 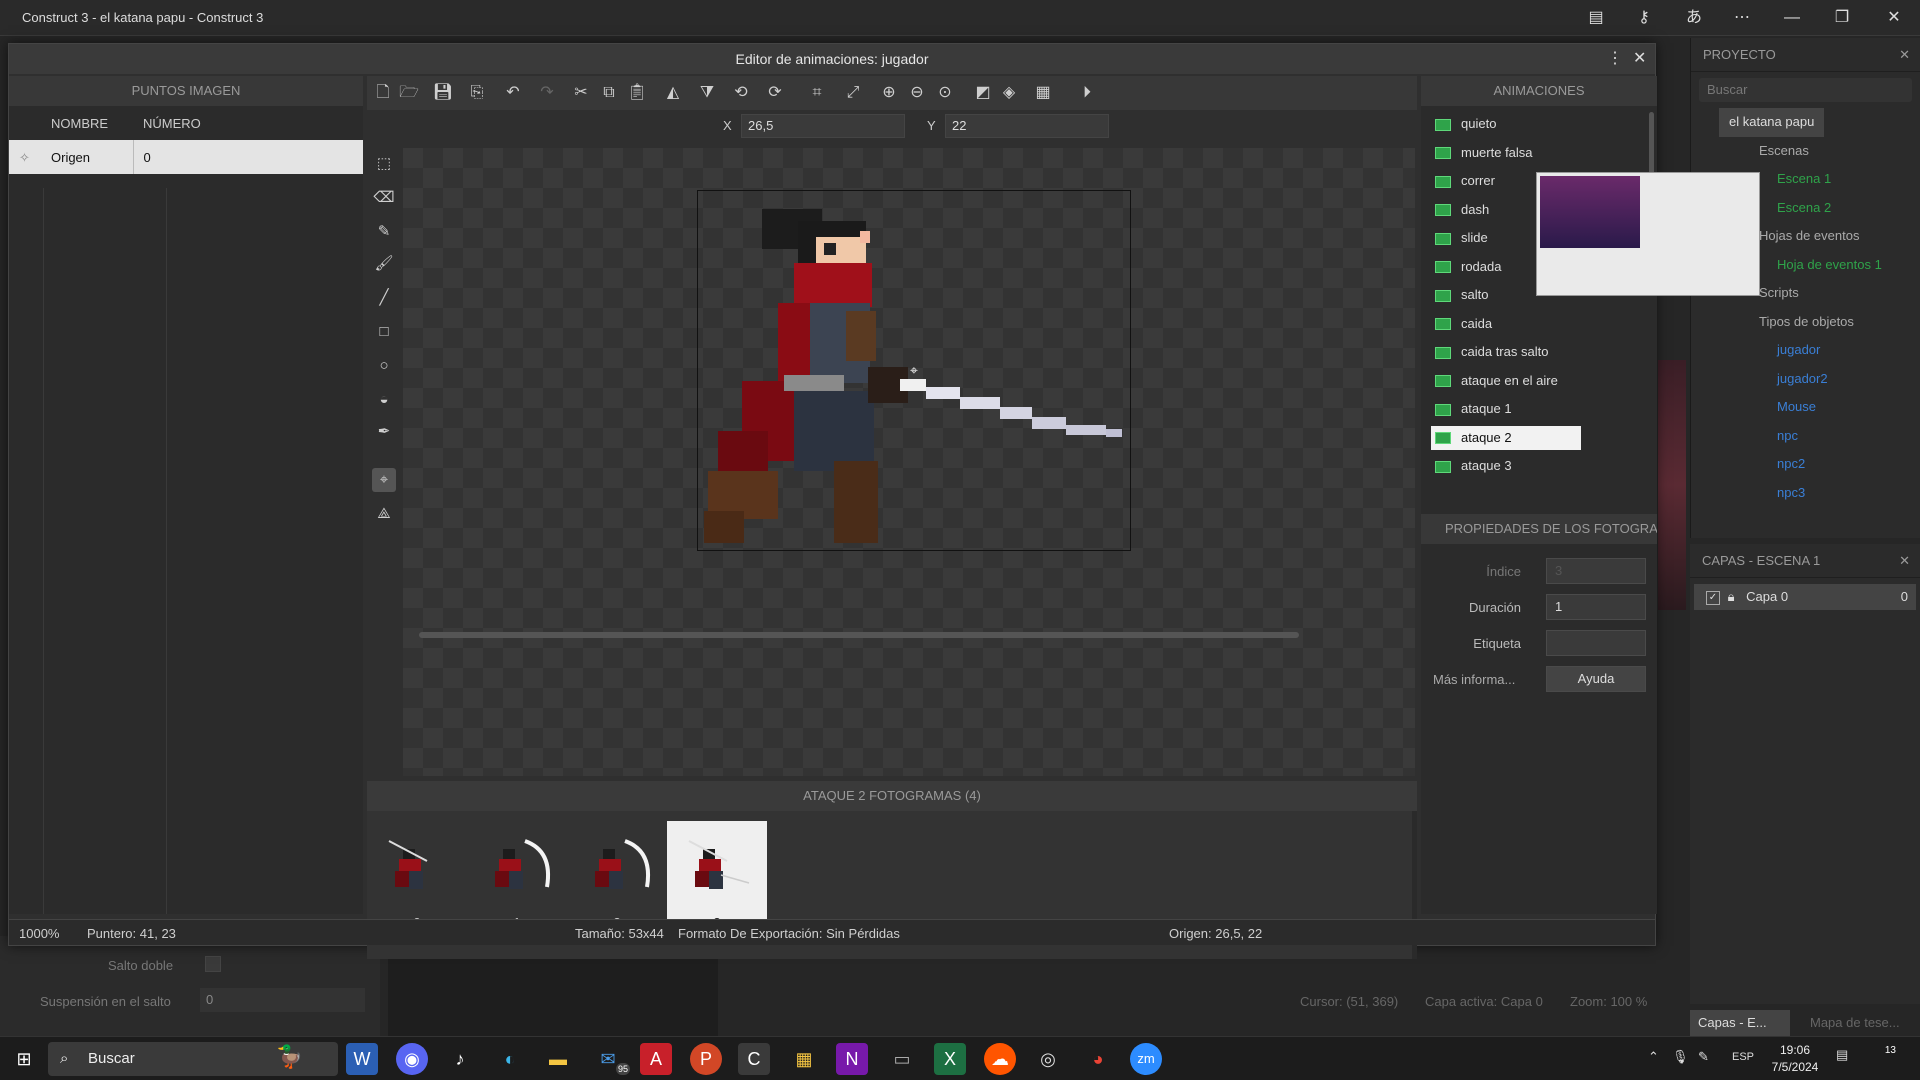 I want to click on window-preview-popup, so click(x=1648, y=234).